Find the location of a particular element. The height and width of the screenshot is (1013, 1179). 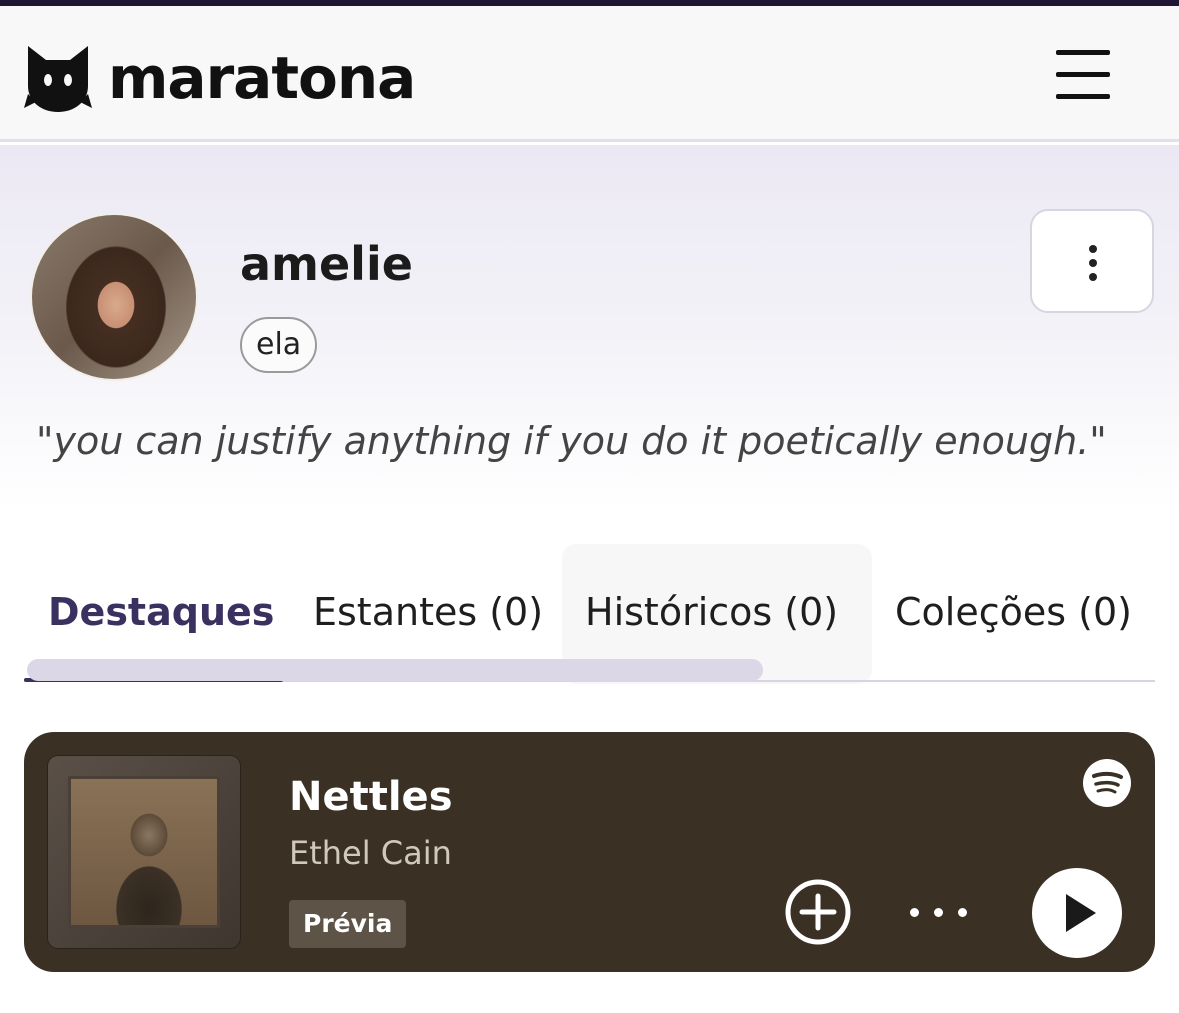

app-header: maratona is located at coordinates (589, 74).